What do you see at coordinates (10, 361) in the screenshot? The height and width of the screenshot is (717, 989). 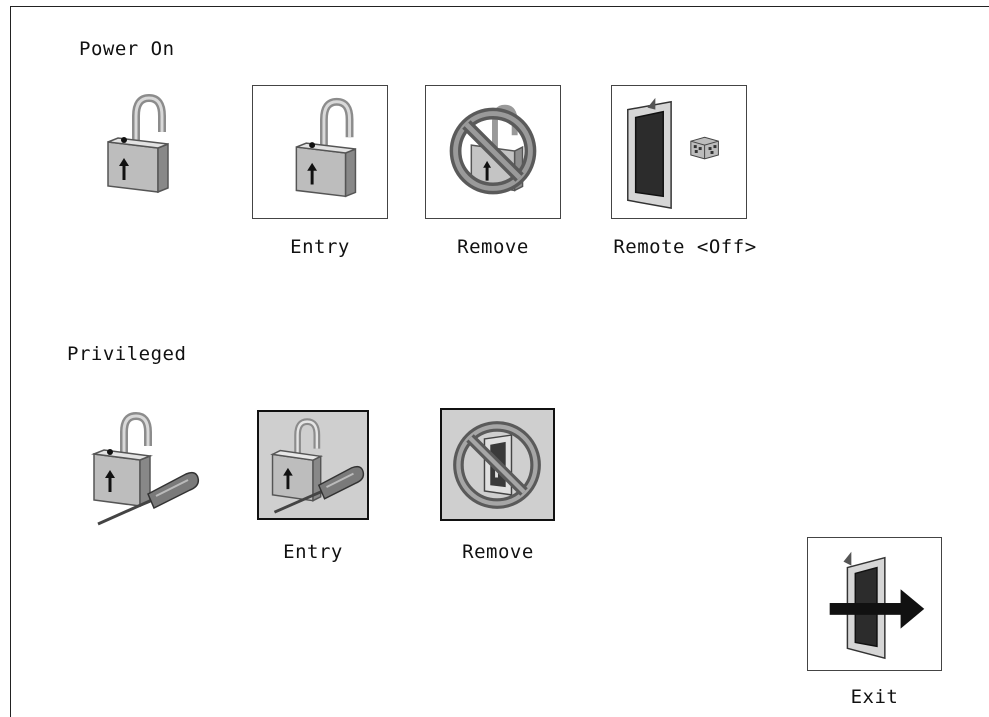 I see `frame-left-line` at bounding box center [10, 361].